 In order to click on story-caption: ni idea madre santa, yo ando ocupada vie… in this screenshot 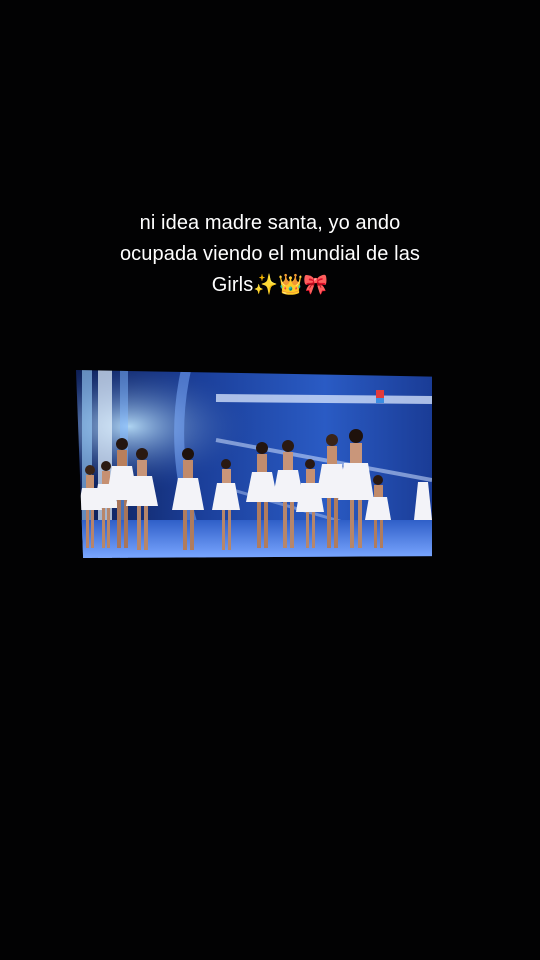, I will do `click(270, 254)`.